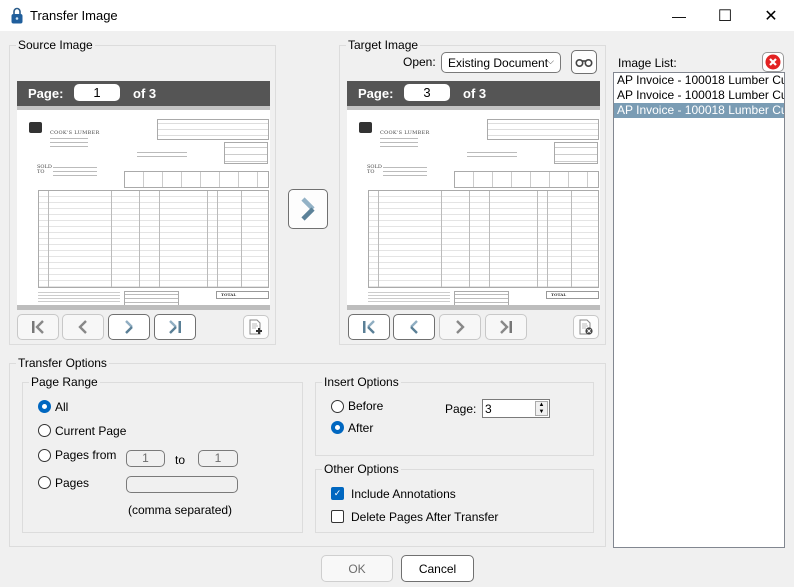  I want to click on target-last-page-button, so click(506, 327).